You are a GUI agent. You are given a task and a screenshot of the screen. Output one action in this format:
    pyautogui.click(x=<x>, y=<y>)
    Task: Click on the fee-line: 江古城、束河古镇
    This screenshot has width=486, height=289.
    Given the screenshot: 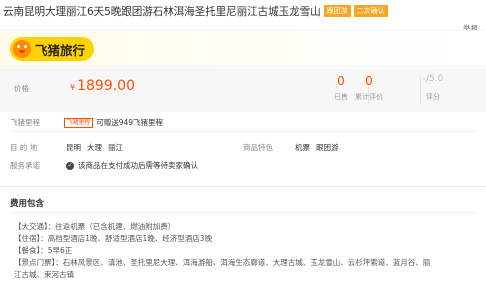 What is the action you would take?
    pyautogui.click(x=44, y=274)
    